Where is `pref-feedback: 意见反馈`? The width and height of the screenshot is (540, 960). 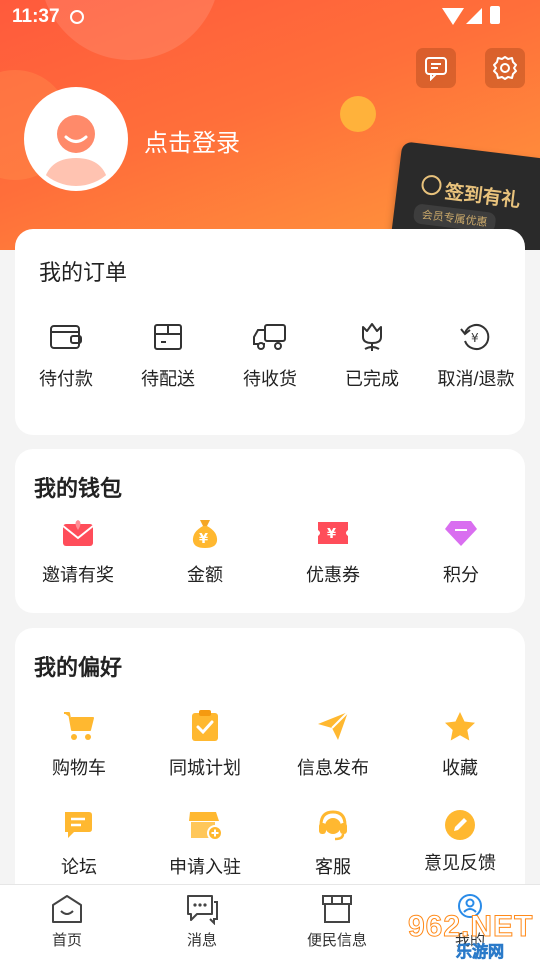
pref-feedback: 意见反馈 is located at coordinates (460, 840).